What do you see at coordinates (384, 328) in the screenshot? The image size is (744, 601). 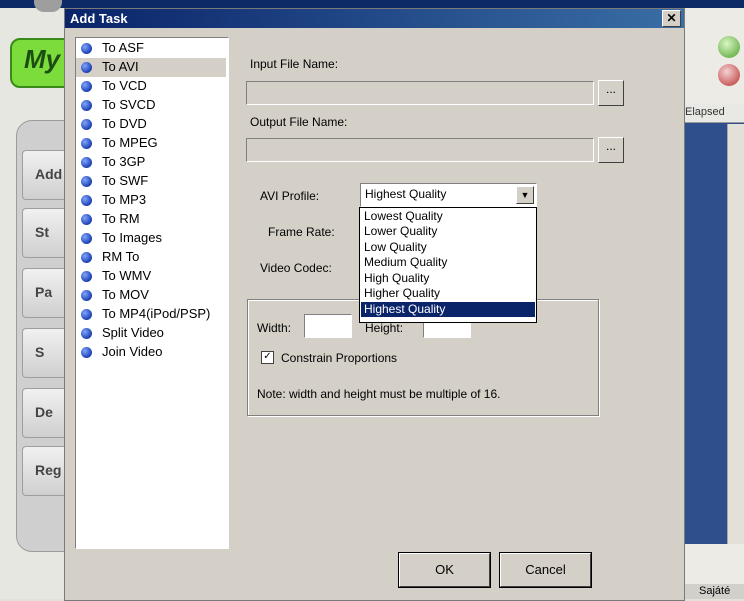 I see `height-label: Height:` at bounding box center [384, 328].